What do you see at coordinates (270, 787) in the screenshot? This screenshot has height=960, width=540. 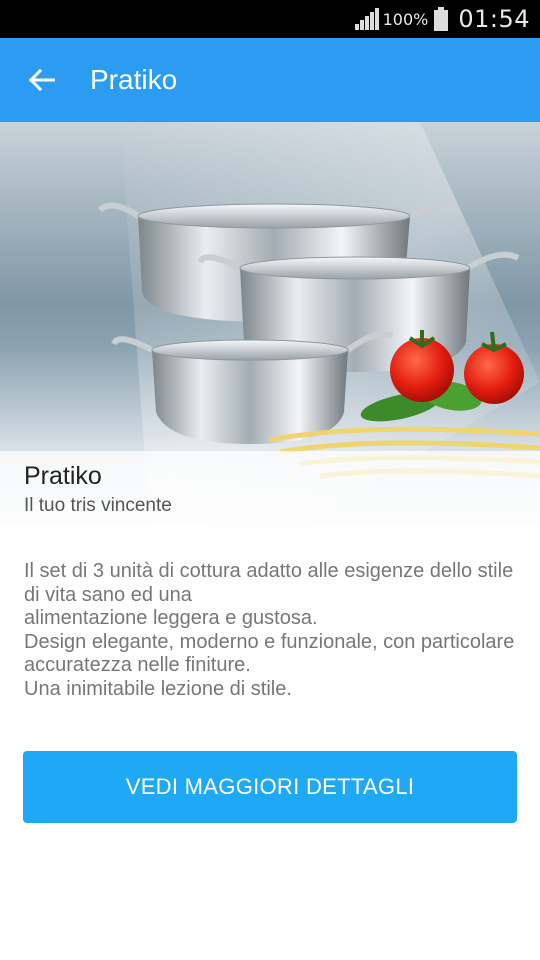 I see `more-details-button: VEDI MAGGIORI DETTAGLI` at bounding box center [270, 787].